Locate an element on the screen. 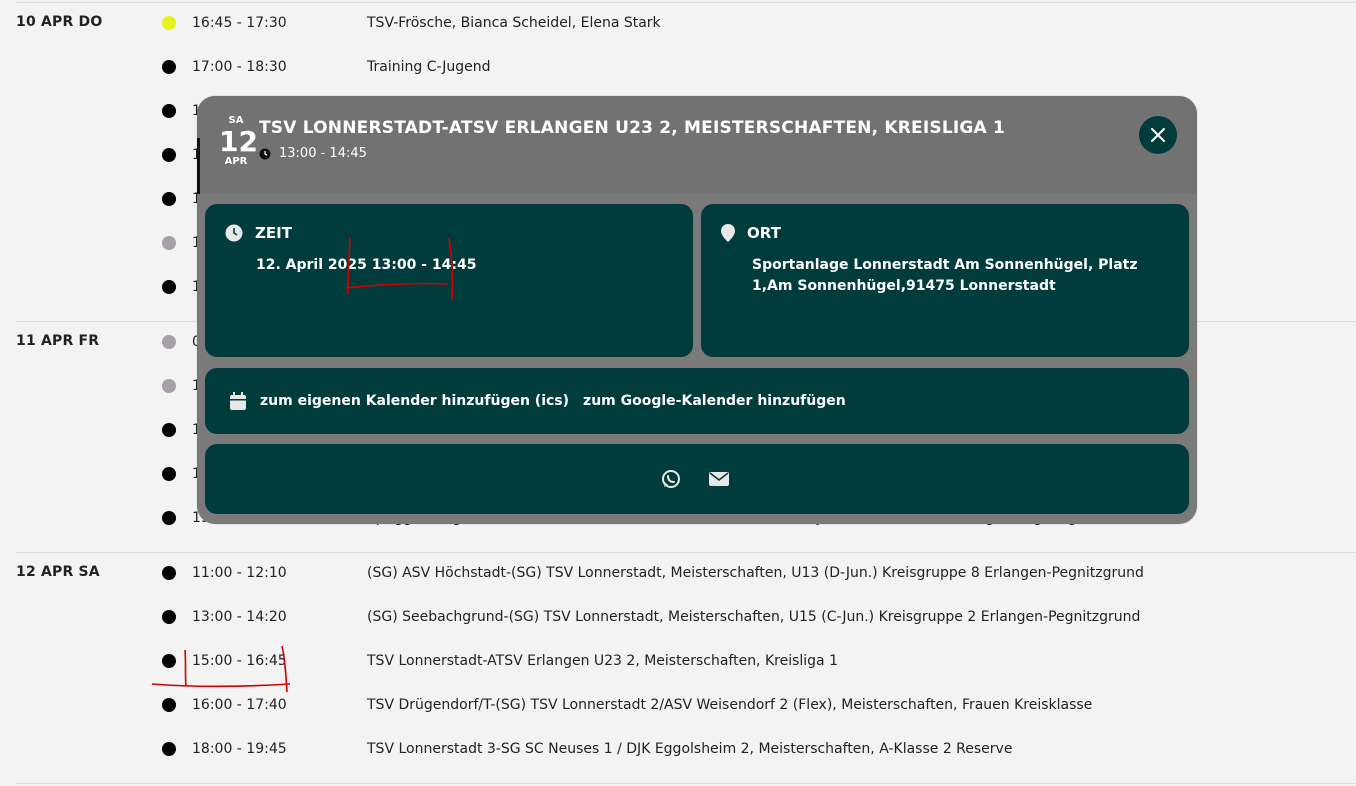 The width and height of the screenshot is (1356, 786). modal-date: SA 12 APR is located at coordinates (238, 142).